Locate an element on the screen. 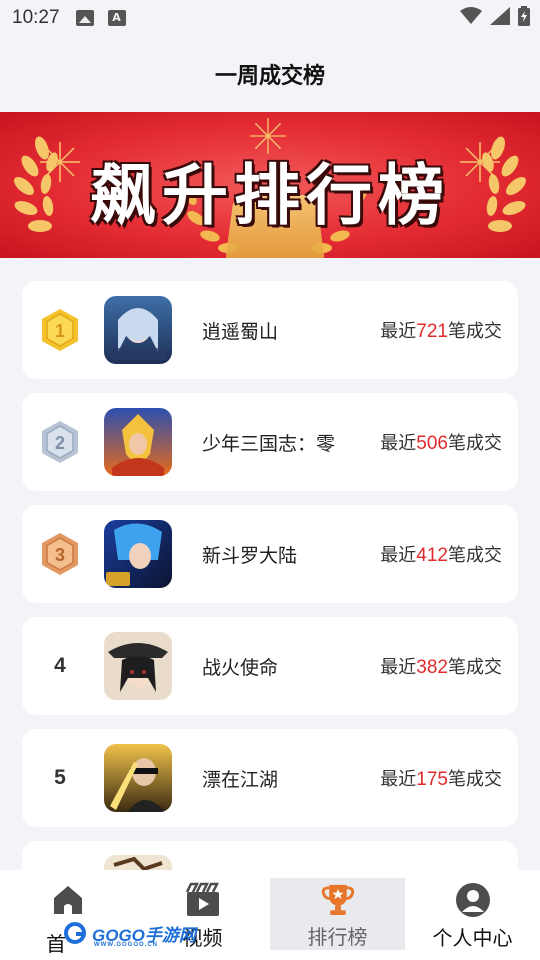 This screenshot has height=960, width=540. ranking-row: 3 新斗罗大陆 最近412笔成交 is located at coordinates (270, 554).